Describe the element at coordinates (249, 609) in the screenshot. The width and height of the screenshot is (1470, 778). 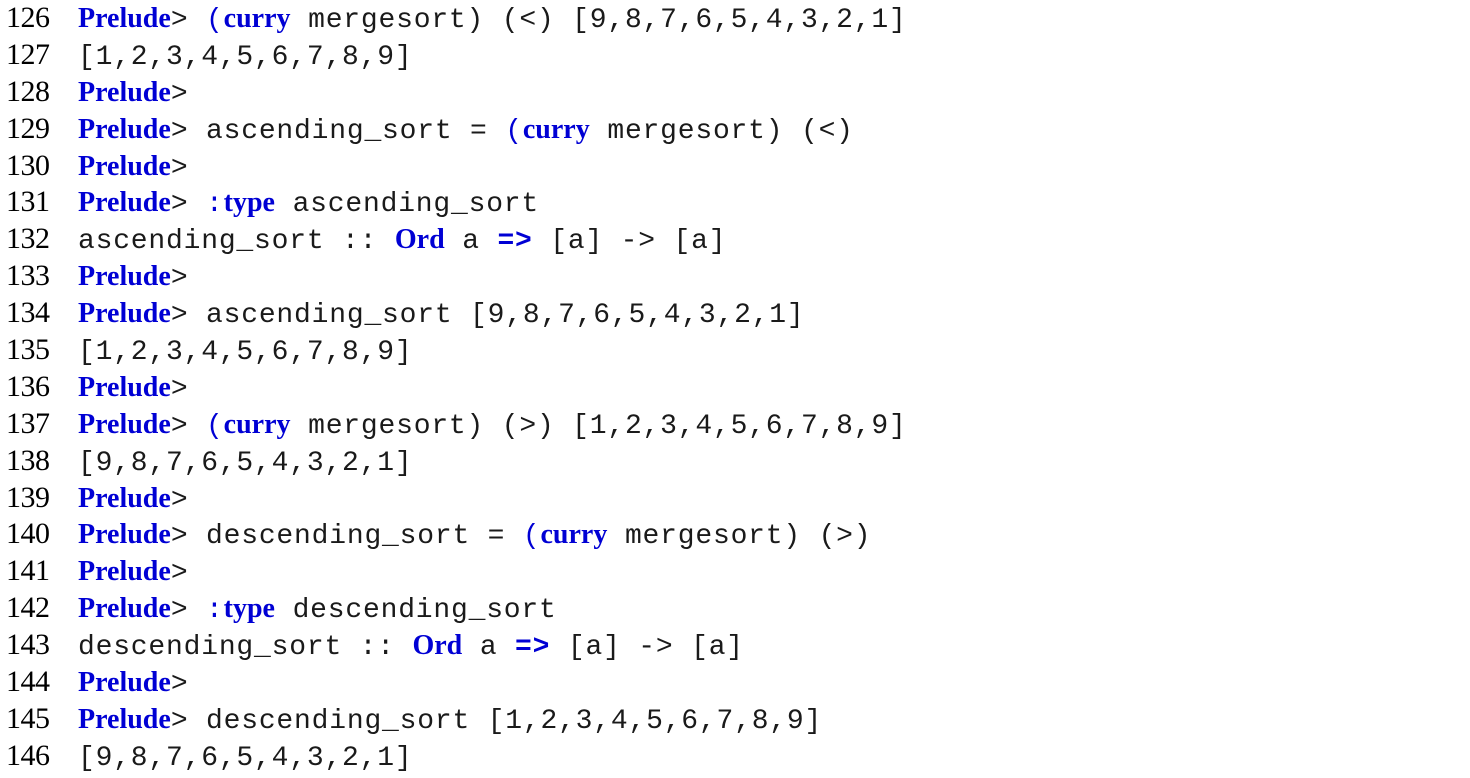
I see `code-token-kw: type` at that location.